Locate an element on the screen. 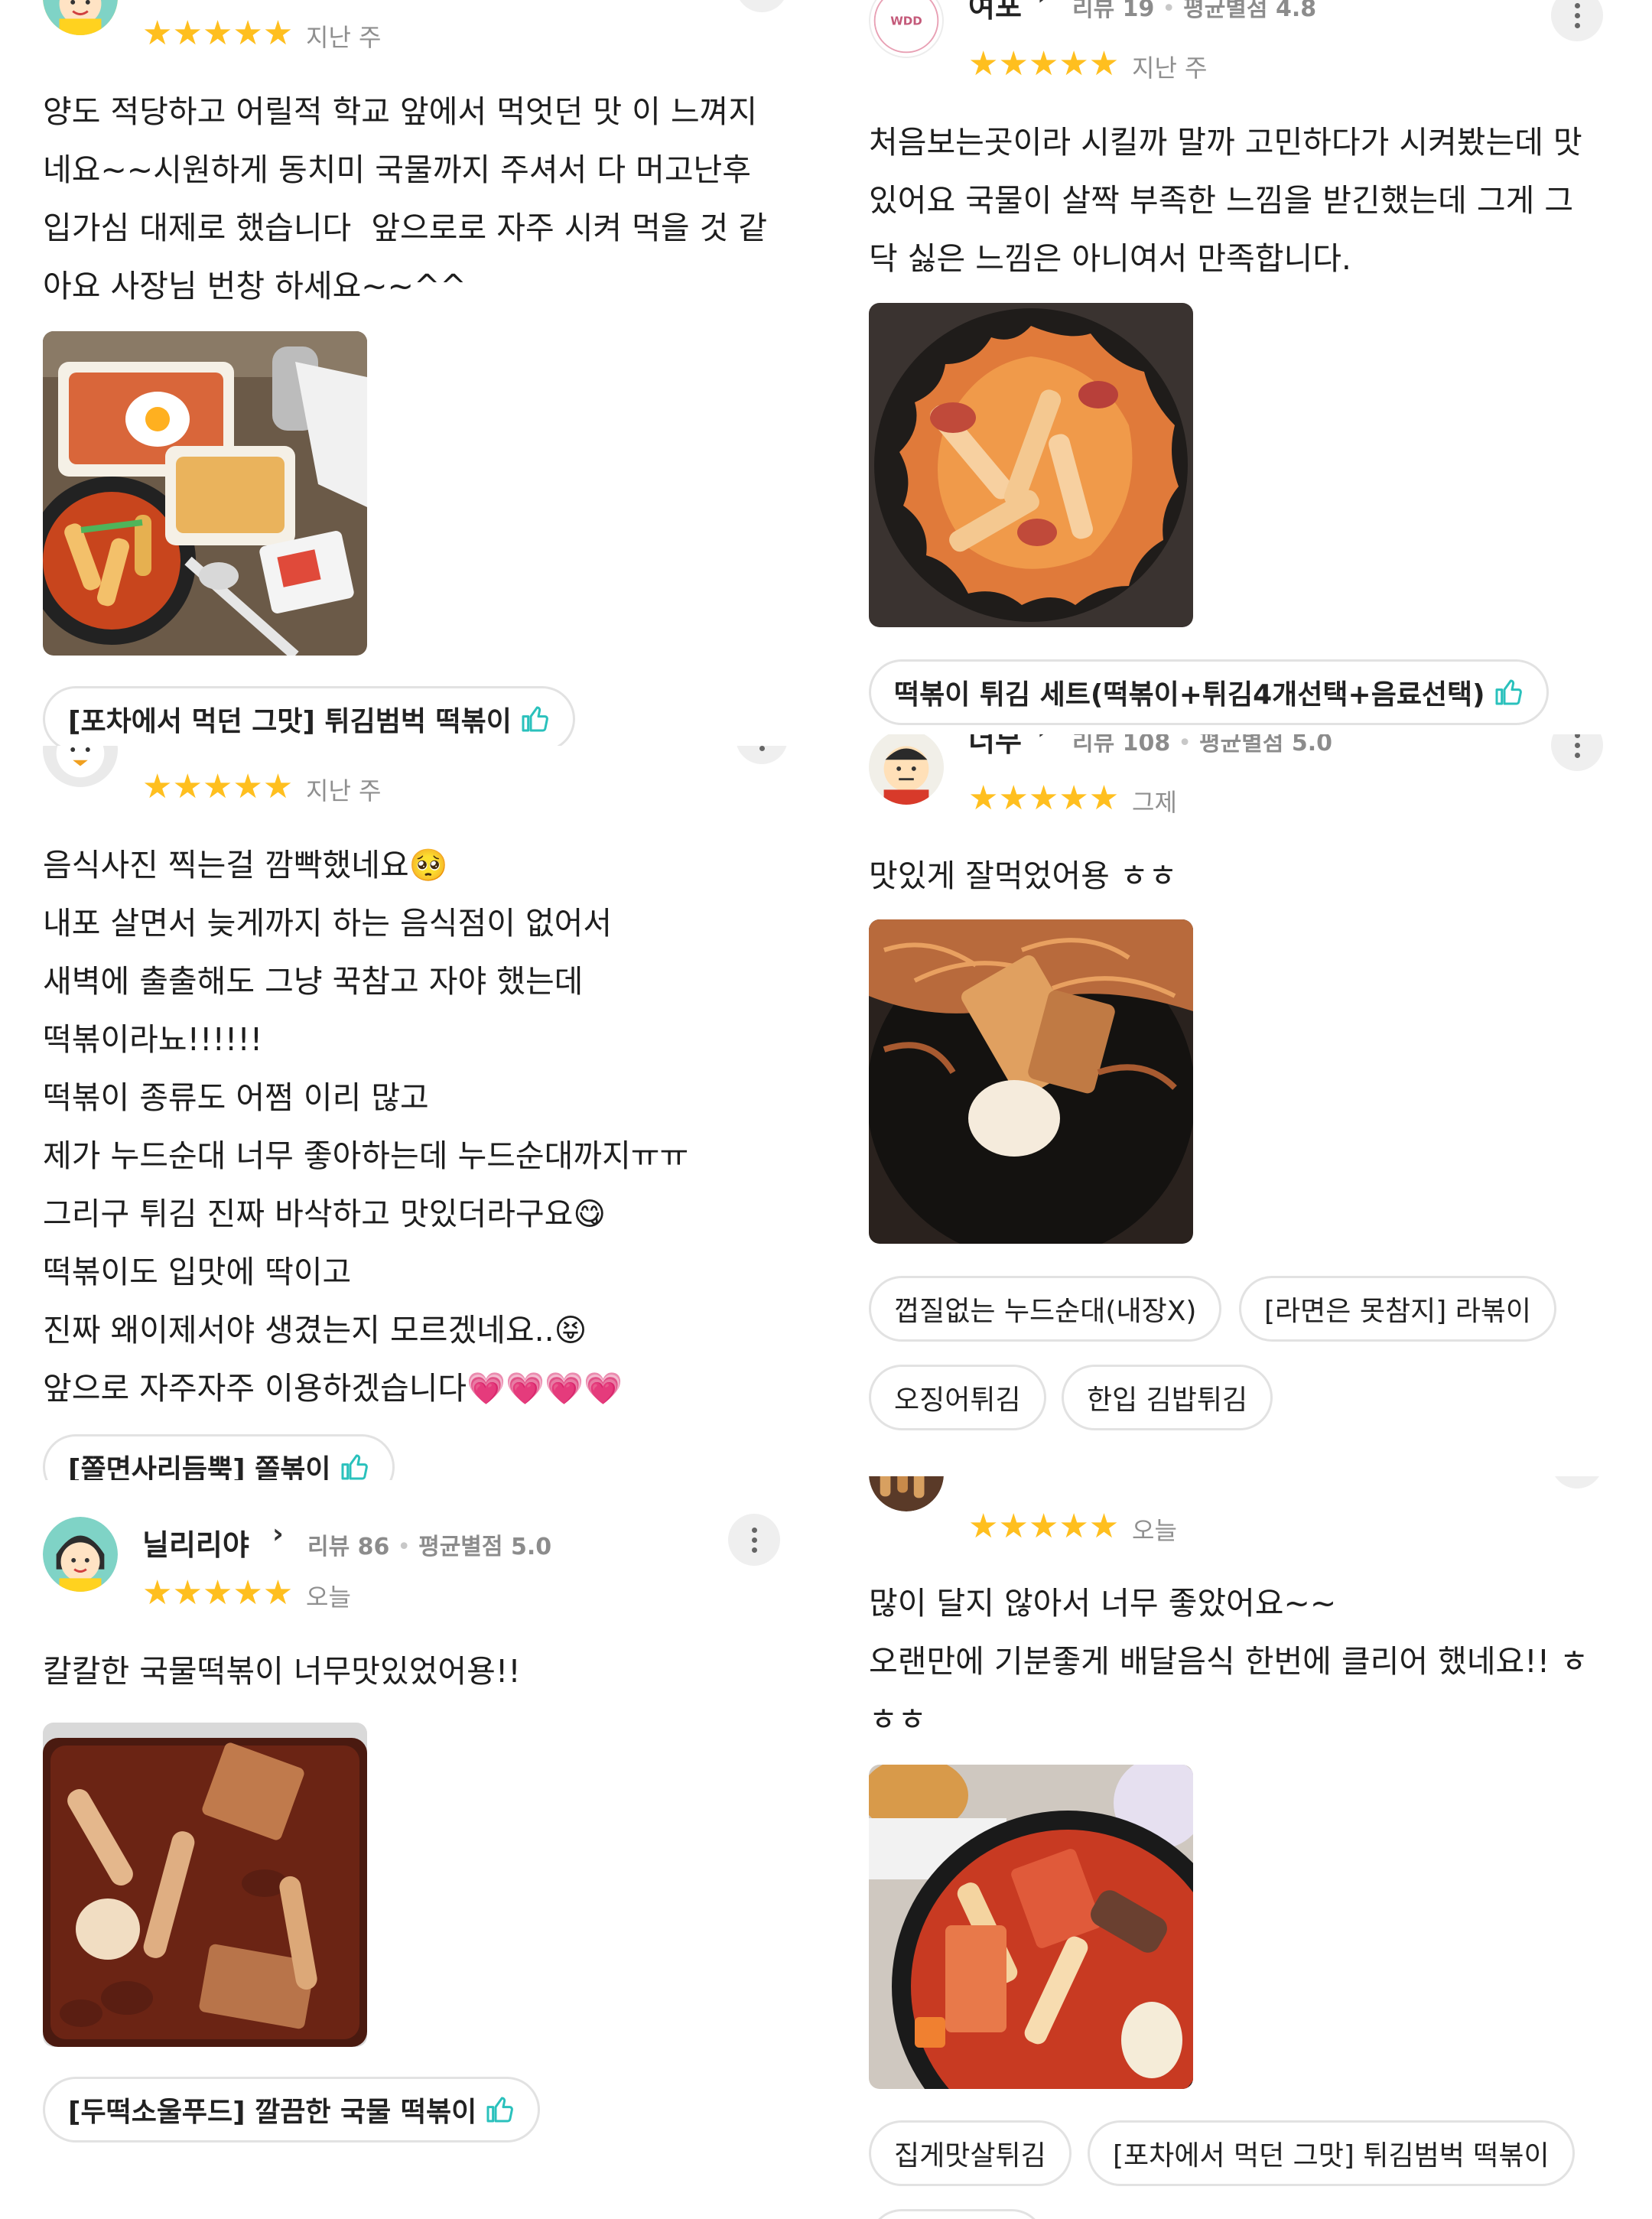 Image resolution: width=1652 pixels, height=2219 pixels. food-photo-soup-tteokbokki is located at coordinates (205, 1885).